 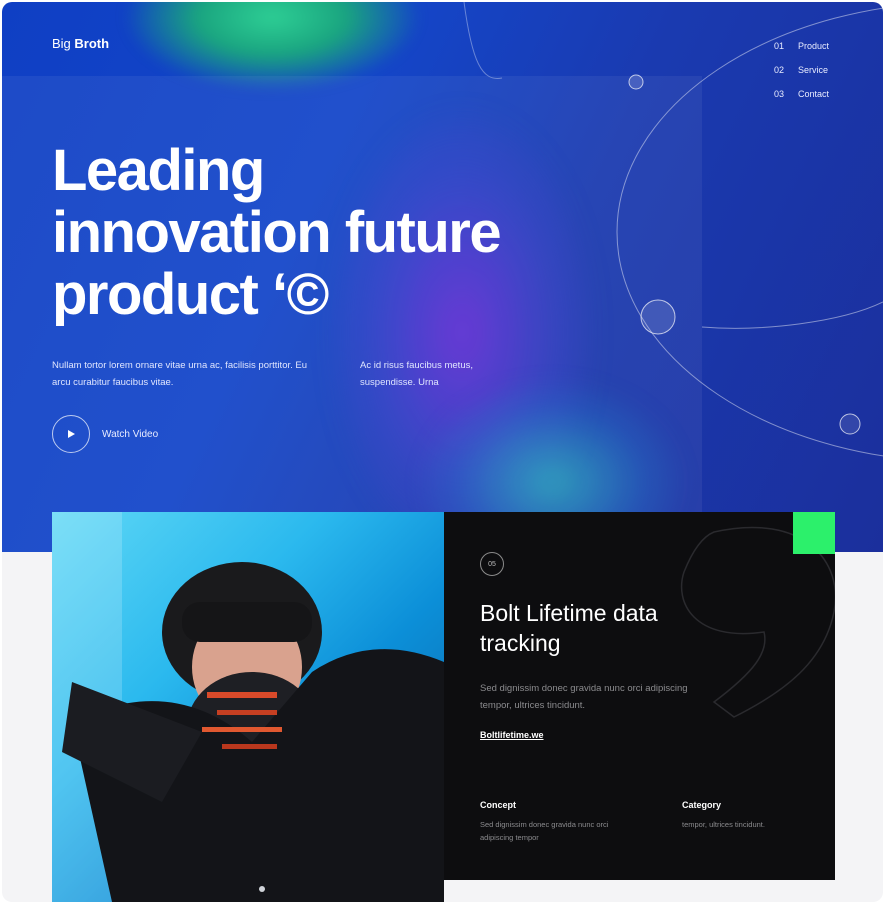 I want to click on play-icon, so click(x=71, y=434).